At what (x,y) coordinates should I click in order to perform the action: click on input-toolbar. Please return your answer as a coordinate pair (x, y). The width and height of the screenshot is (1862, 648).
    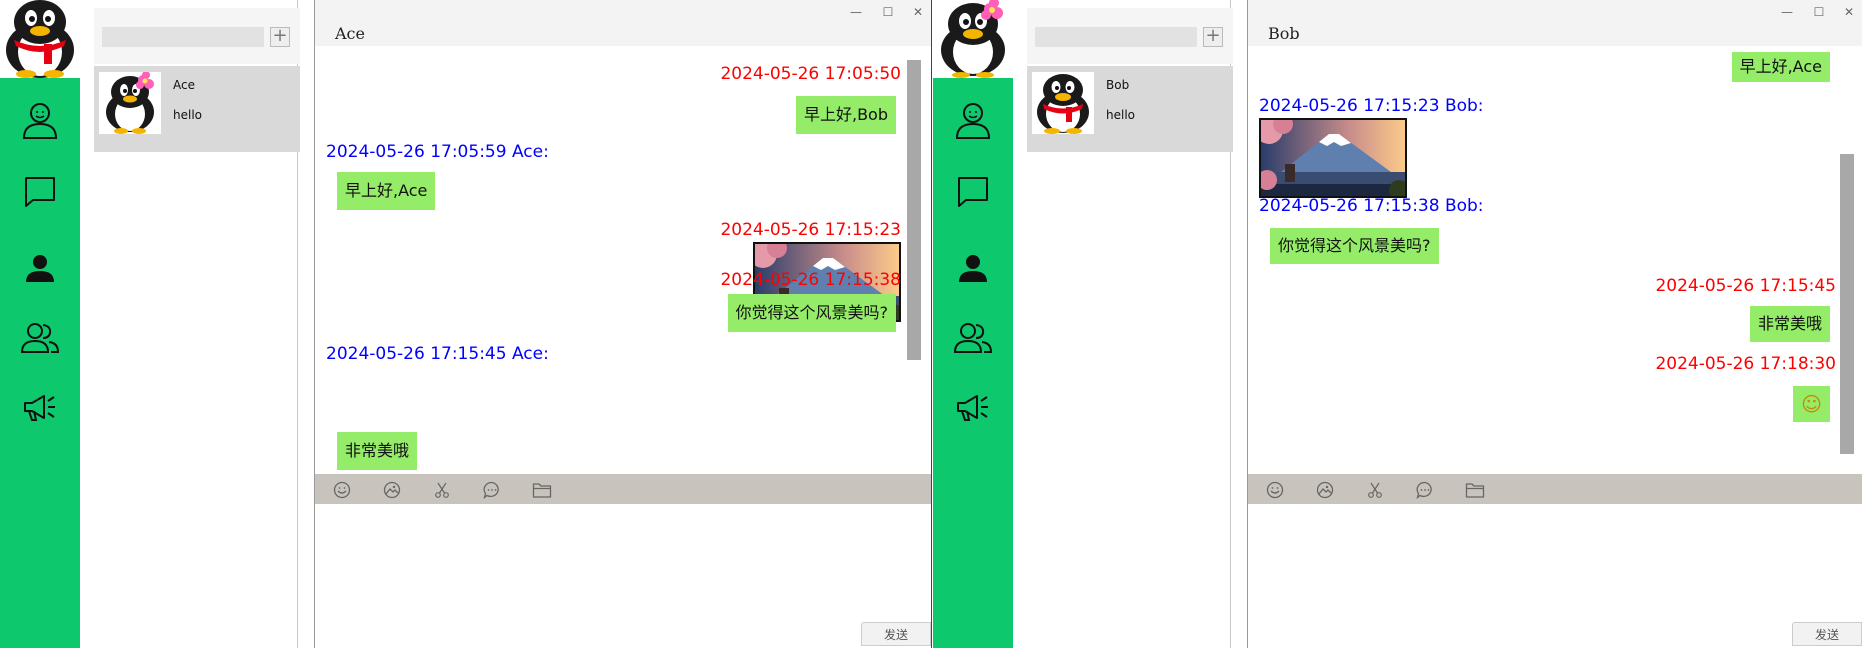
    Looking at the image, I should click on (623, 489).